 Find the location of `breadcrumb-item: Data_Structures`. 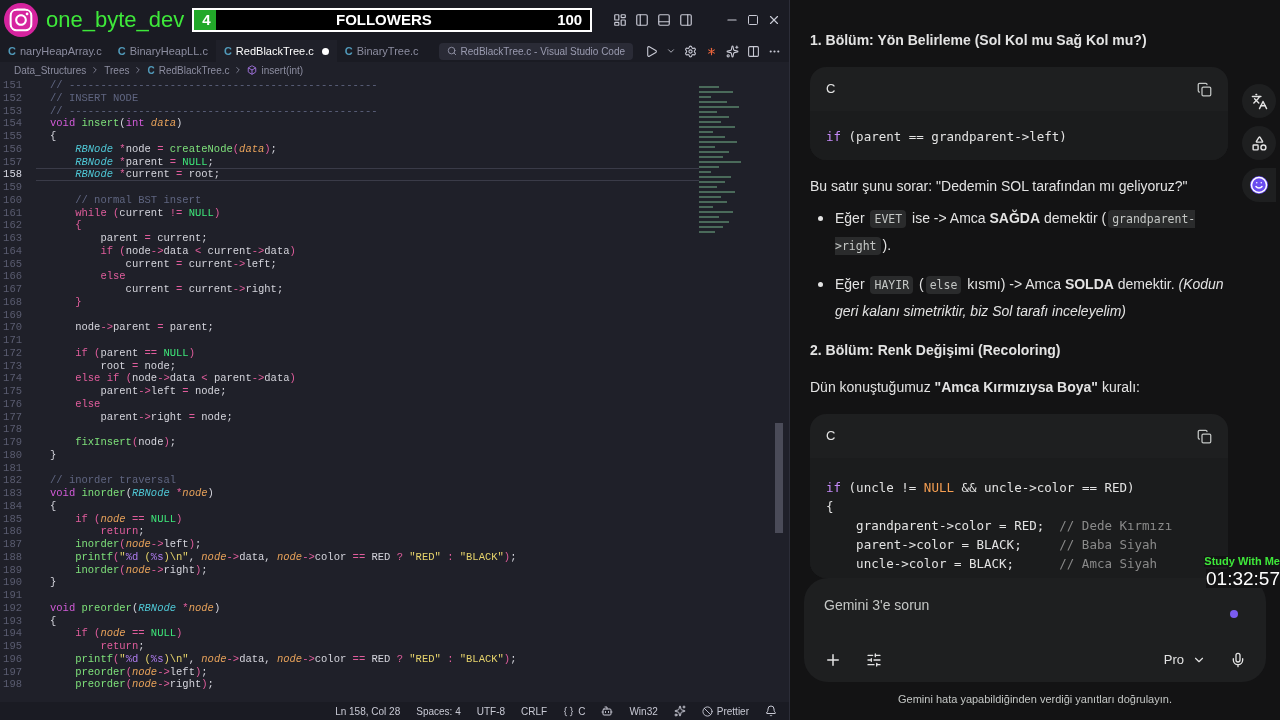

breadcrumb-item: Data_Structures is located at coordinates (50, 70).